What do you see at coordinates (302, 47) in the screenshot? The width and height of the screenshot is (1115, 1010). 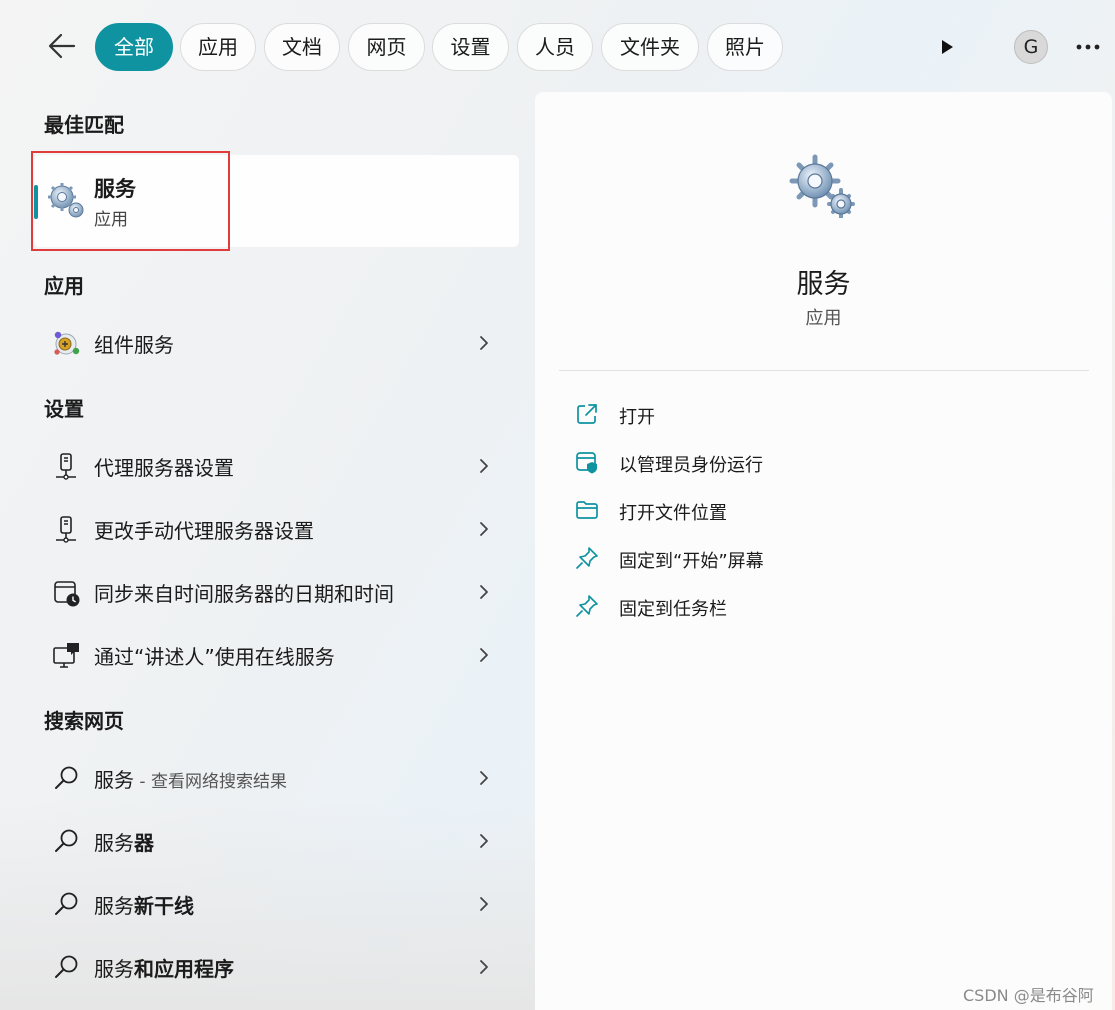 I see `chip-documents: 文档` at bounding box center [302, 47].